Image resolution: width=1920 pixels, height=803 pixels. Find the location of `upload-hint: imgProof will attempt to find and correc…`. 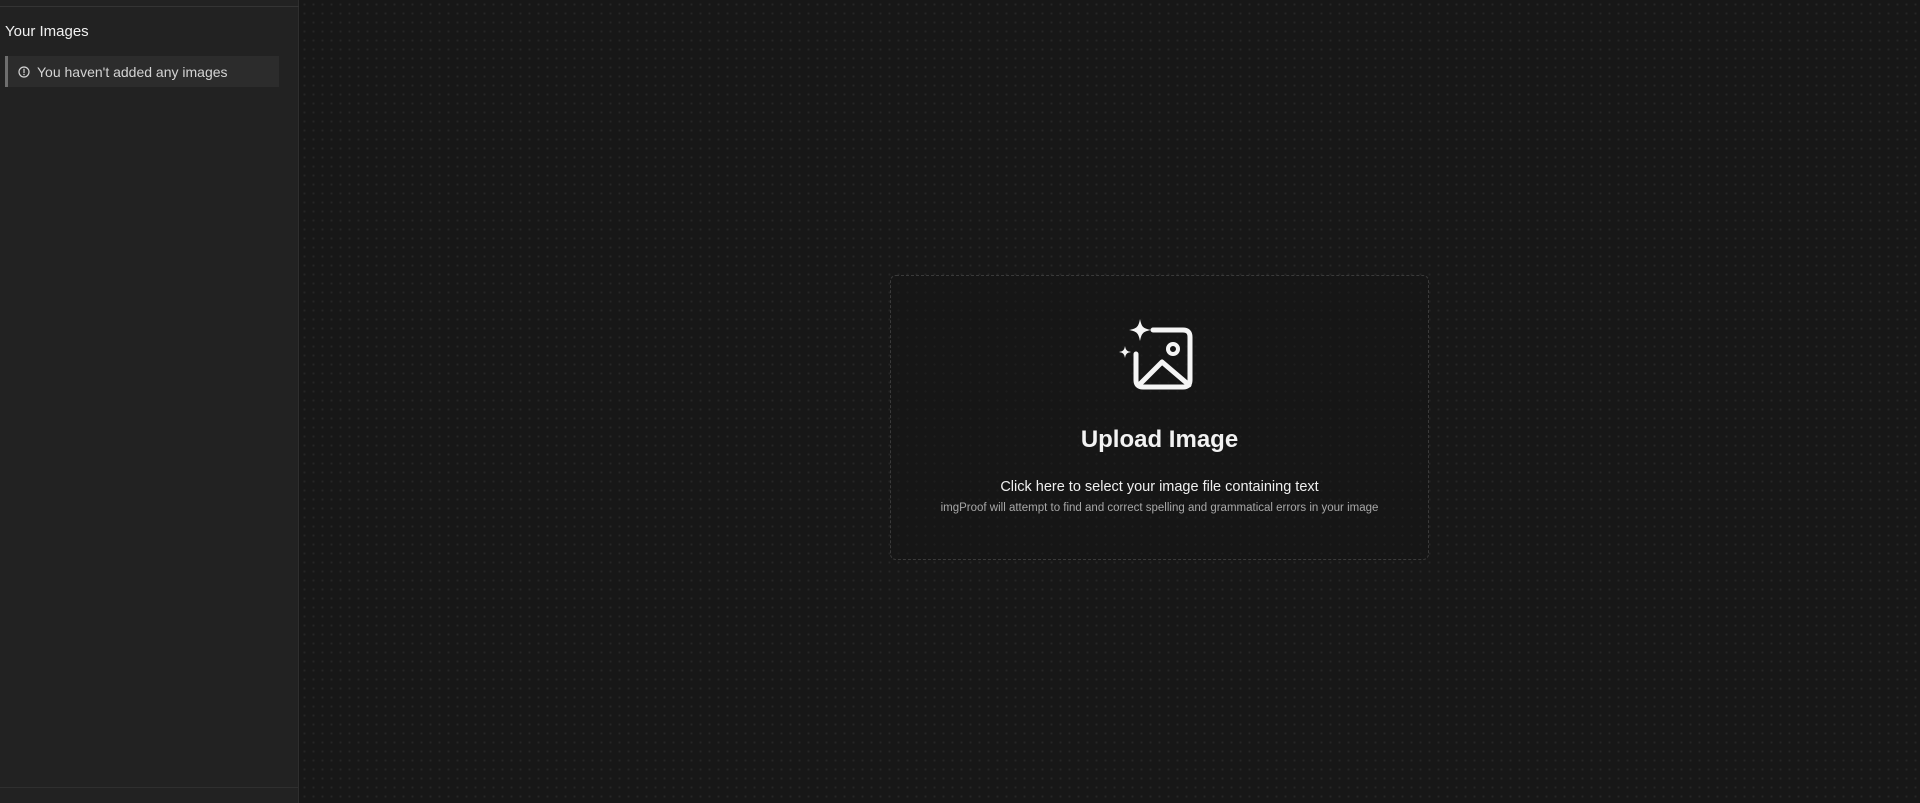

upload-hint: imgProof will attempt to find and correc… is located at coordinates (1159, 508).